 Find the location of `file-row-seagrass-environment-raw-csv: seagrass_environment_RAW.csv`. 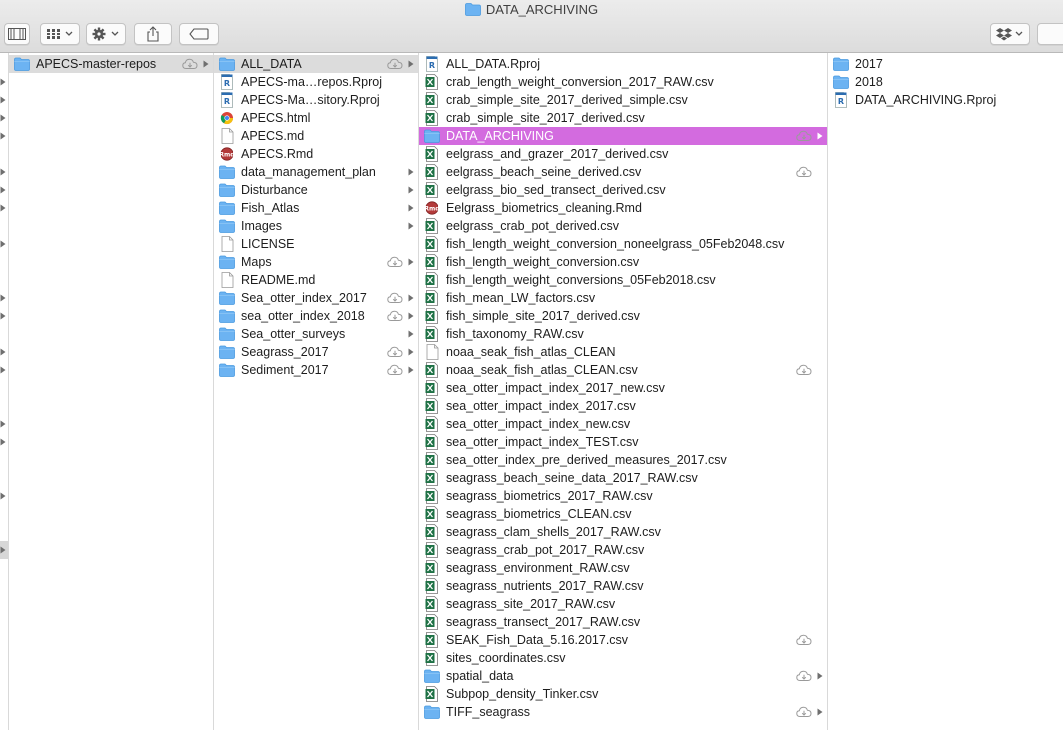

file-row-seagrass-environment-raw-csv: seagrass_environment_RAW.csv is located at coordinates (623, 568).